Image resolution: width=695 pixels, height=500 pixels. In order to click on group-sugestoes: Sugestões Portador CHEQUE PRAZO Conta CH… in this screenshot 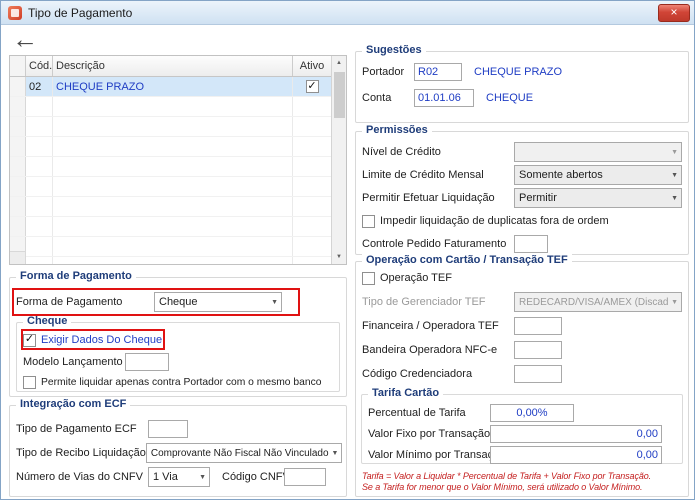, I will do `click(522, 83)`.